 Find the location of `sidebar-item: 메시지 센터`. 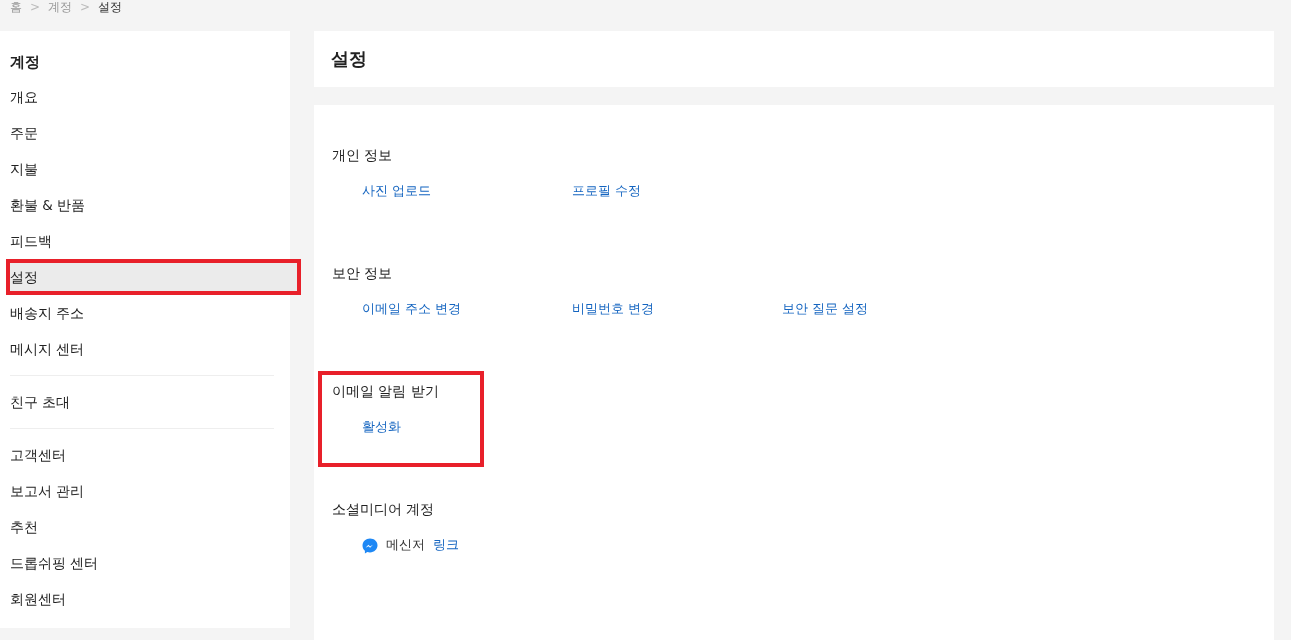

sidebar-item: 메시지 센터 is located at coordinates (145, 349).